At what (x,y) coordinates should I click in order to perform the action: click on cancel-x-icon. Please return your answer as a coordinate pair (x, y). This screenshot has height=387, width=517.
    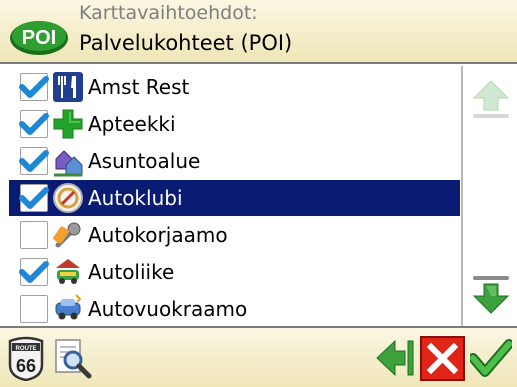
    Looking at the image, I should click on (442, 358).